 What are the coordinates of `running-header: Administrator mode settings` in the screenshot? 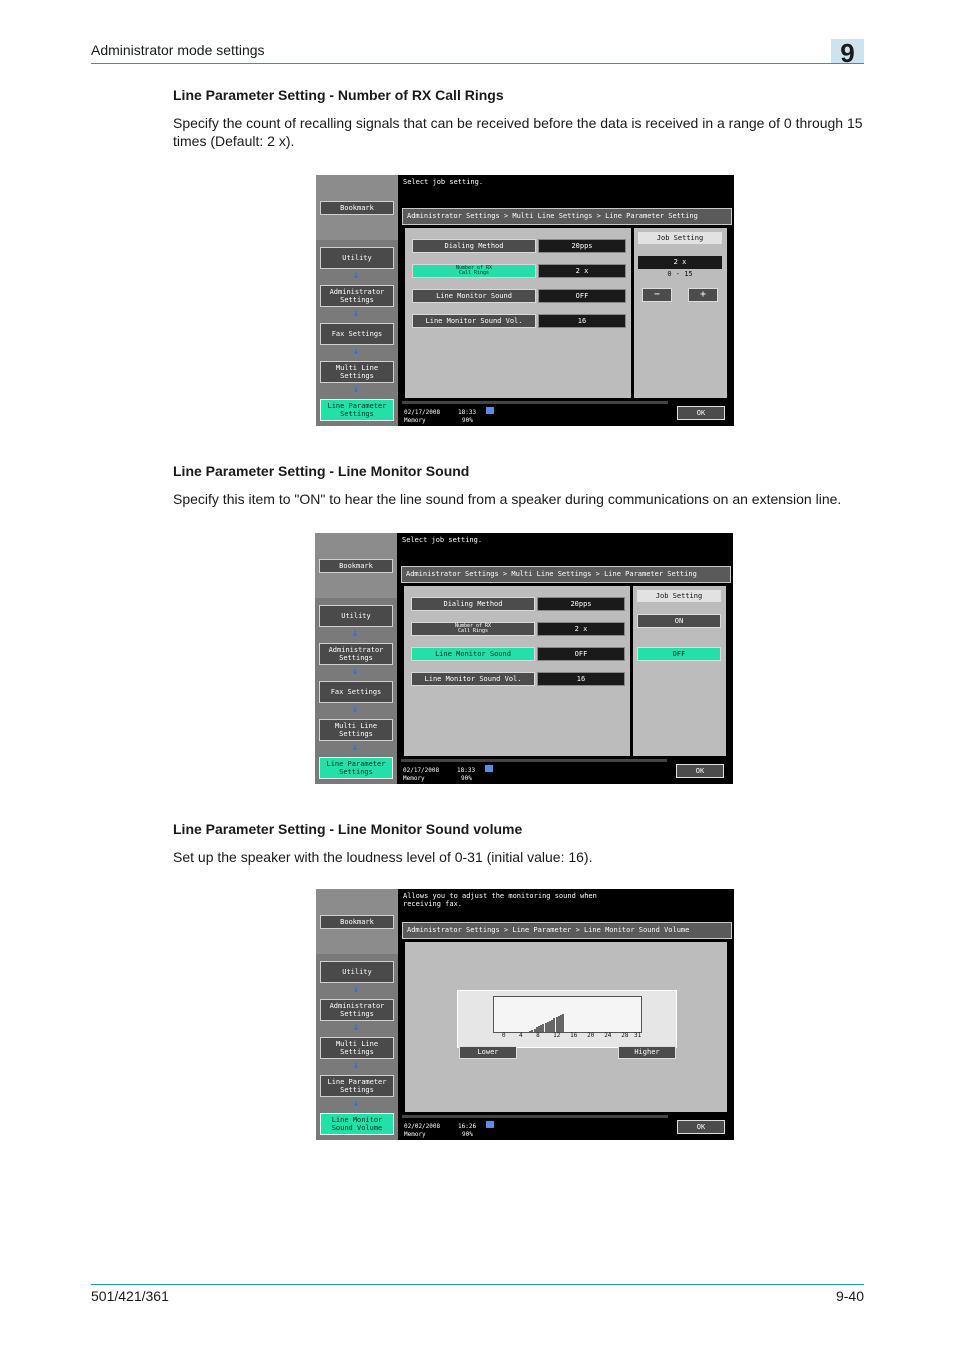 It's located at (178, 50).